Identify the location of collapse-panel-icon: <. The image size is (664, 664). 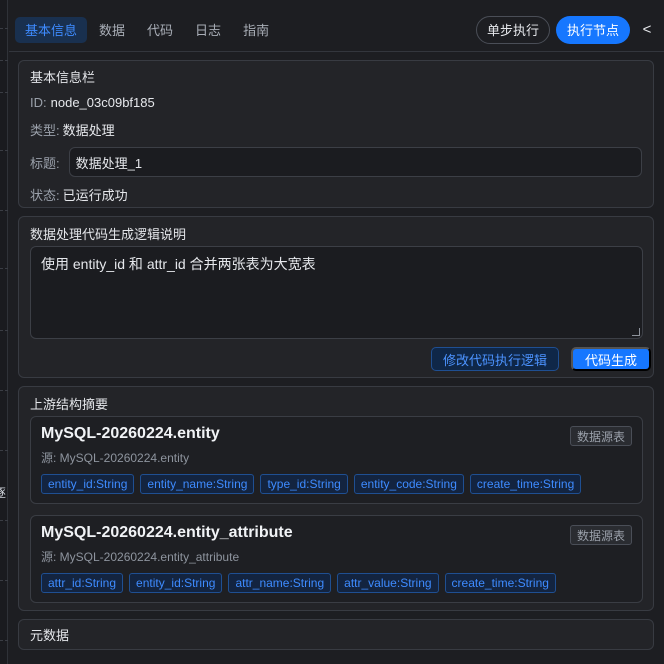
(647, 30).